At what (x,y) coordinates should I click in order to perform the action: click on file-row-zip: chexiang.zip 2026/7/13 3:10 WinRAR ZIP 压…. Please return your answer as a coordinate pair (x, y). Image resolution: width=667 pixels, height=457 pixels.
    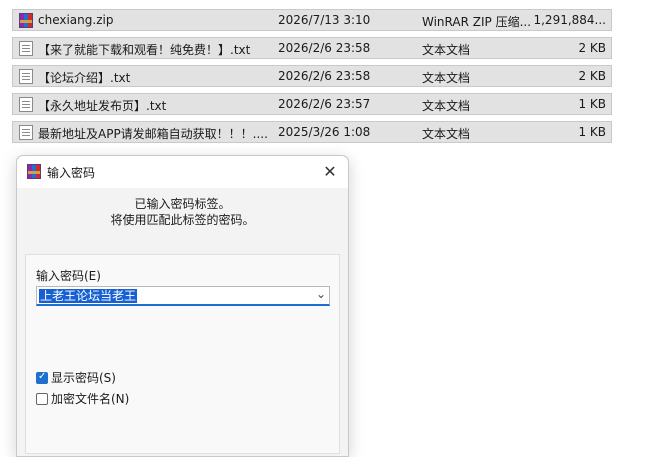
    Looking at the image, I should click on (312, 20).